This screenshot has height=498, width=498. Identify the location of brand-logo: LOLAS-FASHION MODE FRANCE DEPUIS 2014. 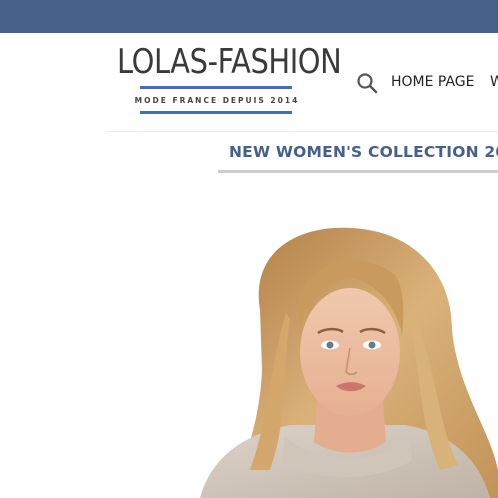
(227, 79).